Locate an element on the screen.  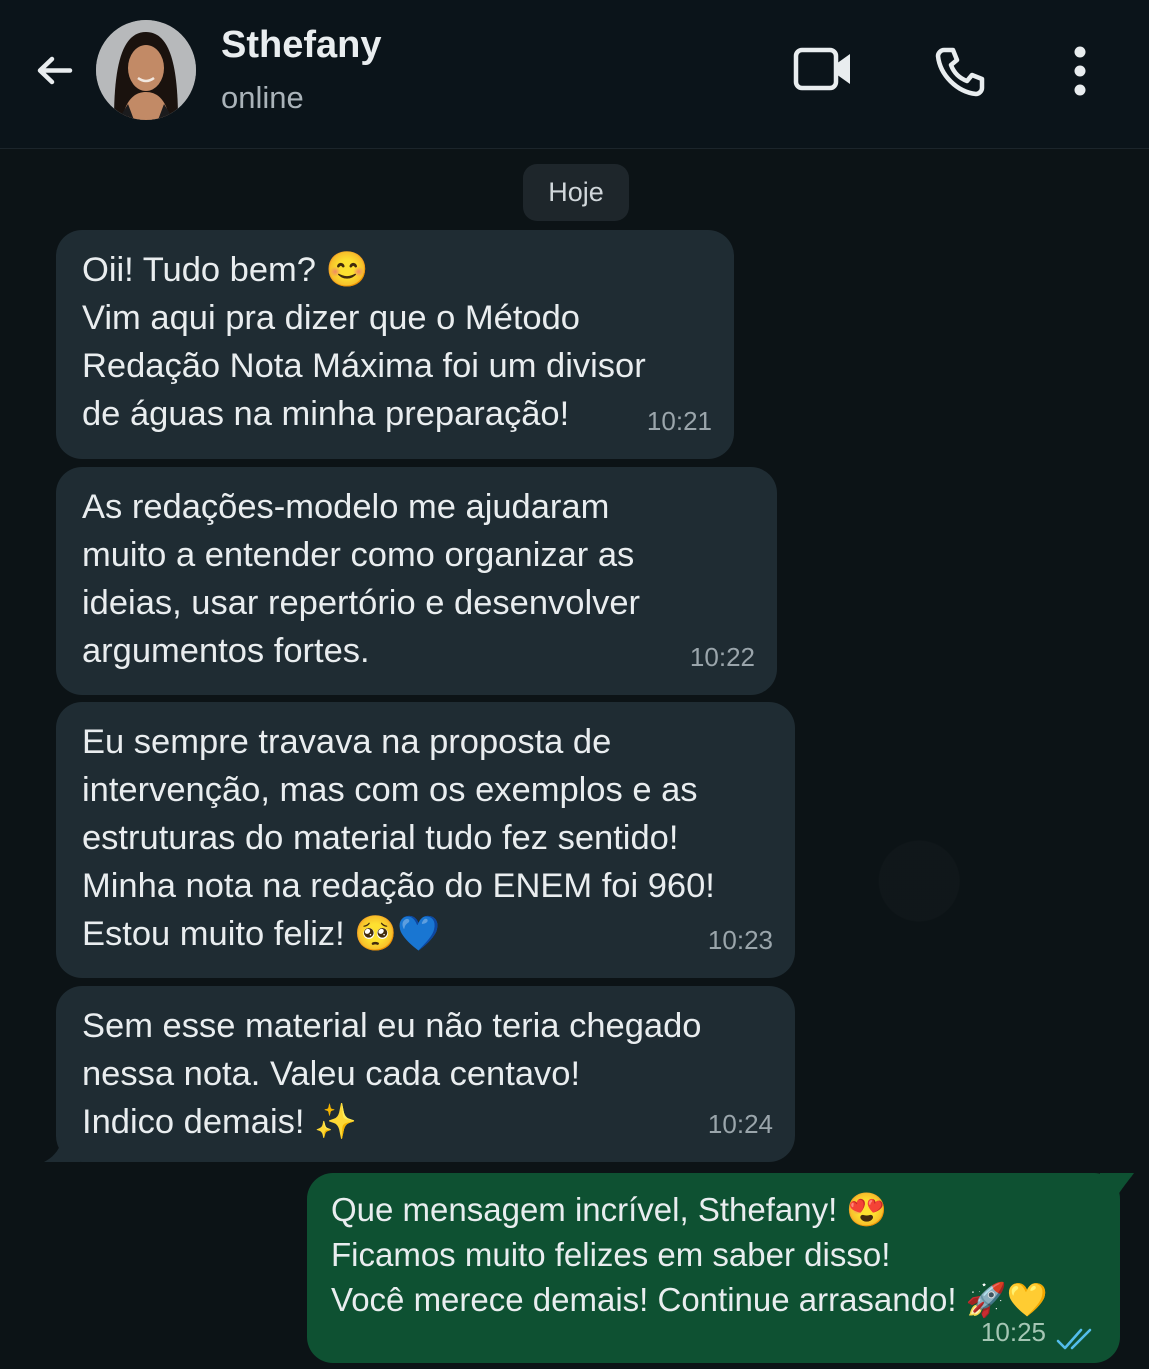
avatar is located at coordinates (146, 70).